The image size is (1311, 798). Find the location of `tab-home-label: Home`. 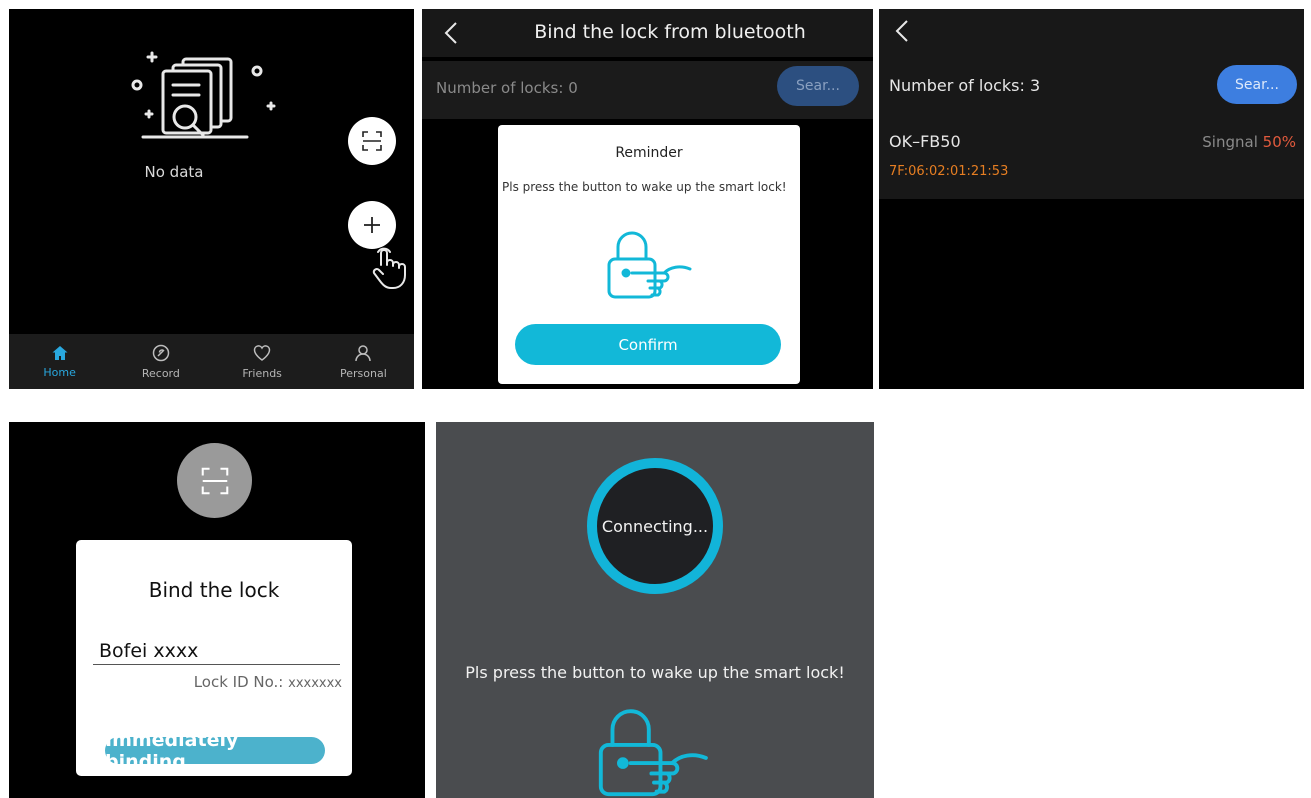

tab-home-label: Home is located at coordinates (59, 372).